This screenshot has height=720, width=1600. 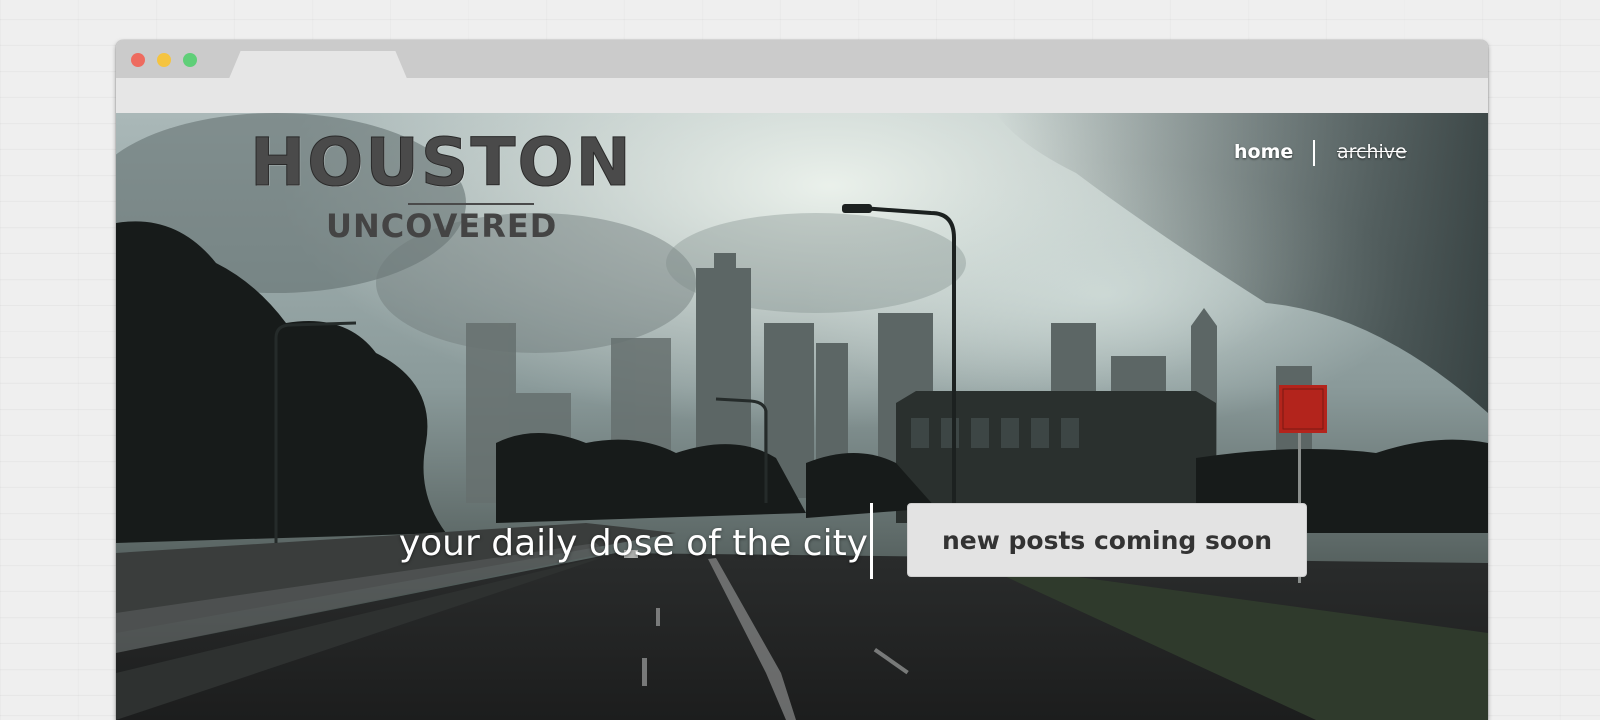 I want to click on nav-divider, so click(x=1314, y=153).